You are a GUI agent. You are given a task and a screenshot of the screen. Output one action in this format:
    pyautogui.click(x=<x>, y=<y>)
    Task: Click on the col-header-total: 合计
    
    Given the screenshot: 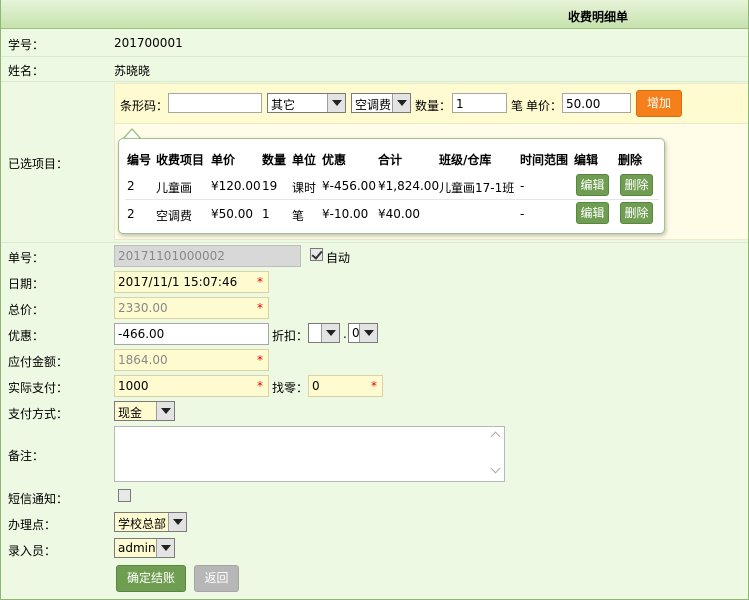 What is the action you would take?
    pyautogui.click(x=390, y=160)
    